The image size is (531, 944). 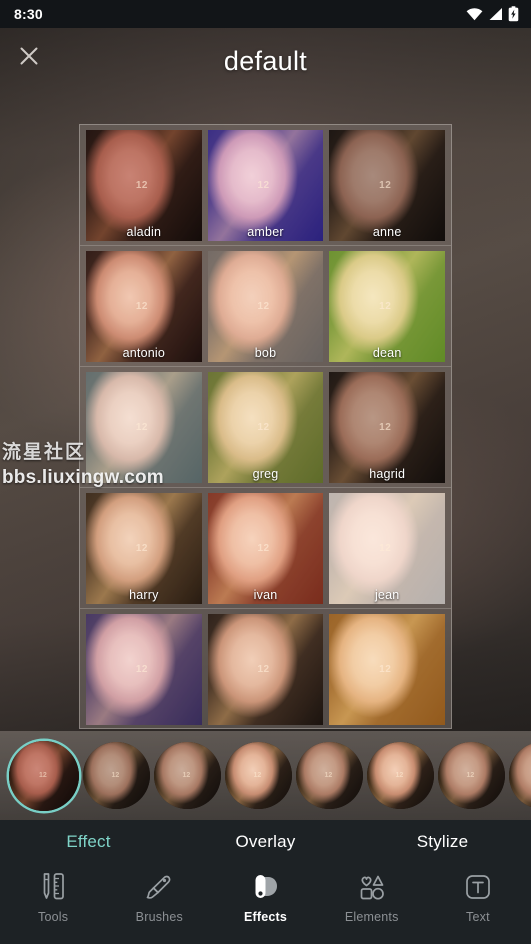 I want to click on cellular-signal-icon, so click(x=495, y=14).